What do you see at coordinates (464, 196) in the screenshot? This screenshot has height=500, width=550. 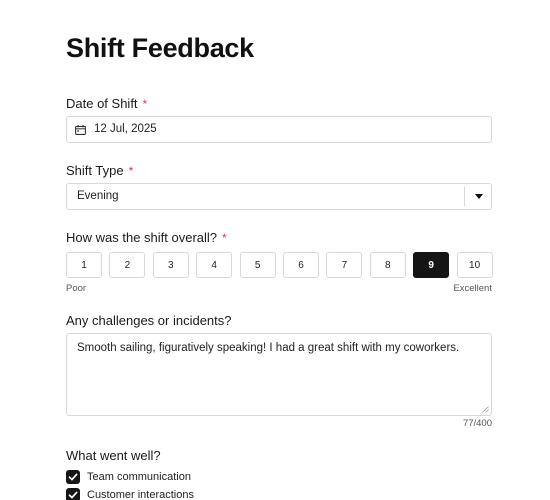 I see `select-divider` at bounding box center [464, 196].